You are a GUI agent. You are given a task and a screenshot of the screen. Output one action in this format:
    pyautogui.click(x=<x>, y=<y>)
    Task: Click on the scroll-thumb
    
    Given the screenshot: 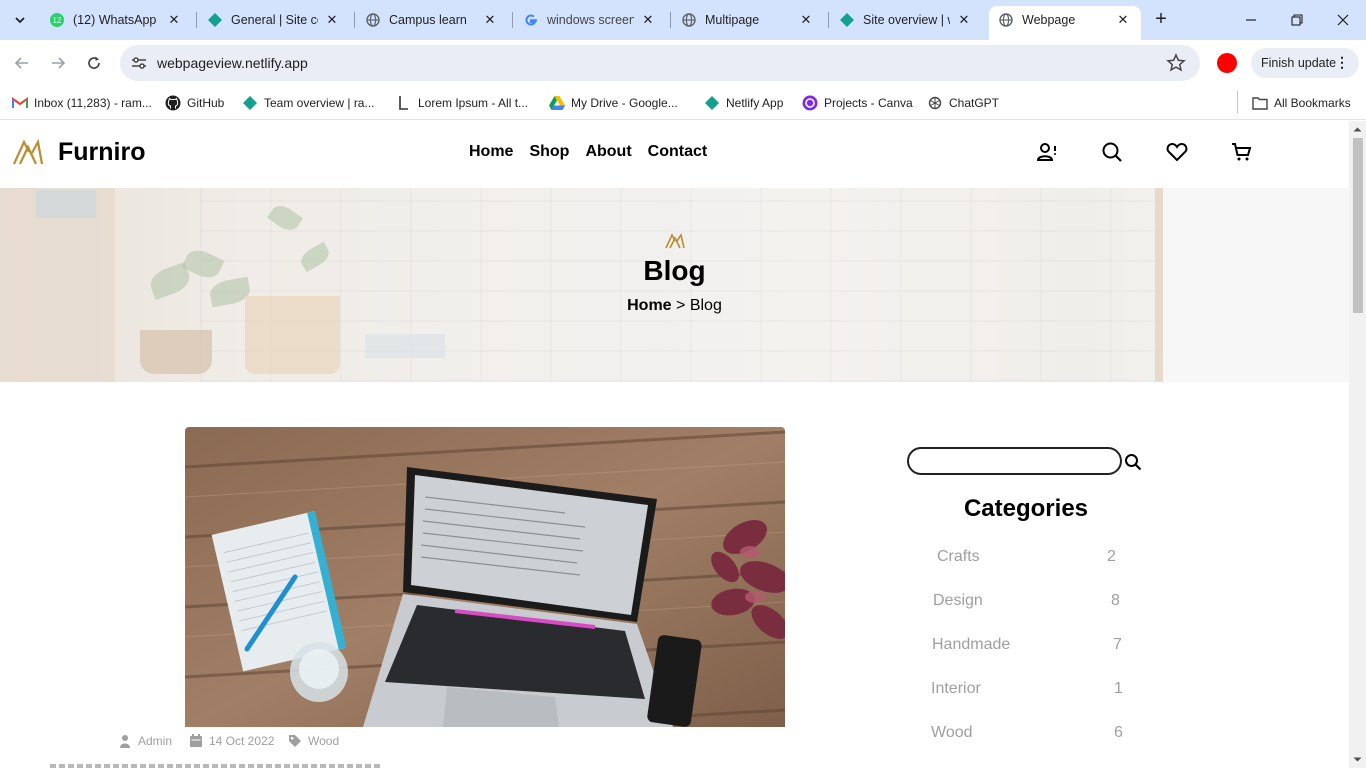 What is the action you would take?
    pyautogui.click(x=1358, y=225)
    